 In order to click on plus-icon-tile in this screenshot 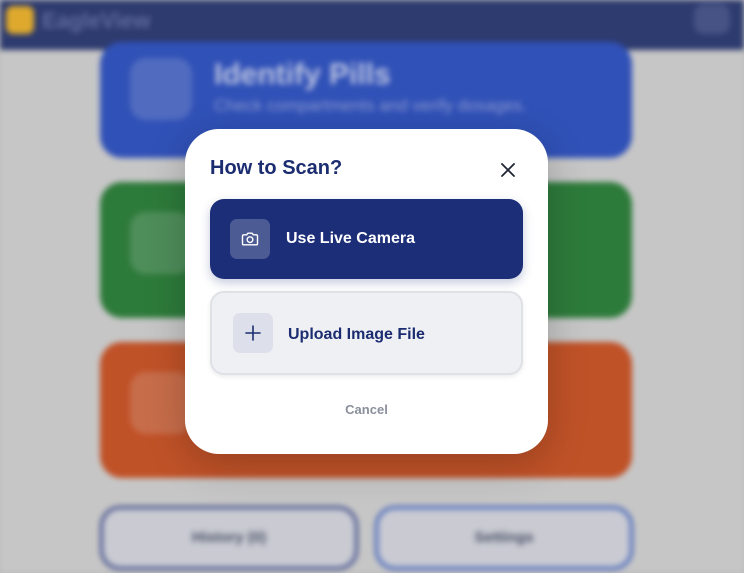, I will do `click(253, 333)`.